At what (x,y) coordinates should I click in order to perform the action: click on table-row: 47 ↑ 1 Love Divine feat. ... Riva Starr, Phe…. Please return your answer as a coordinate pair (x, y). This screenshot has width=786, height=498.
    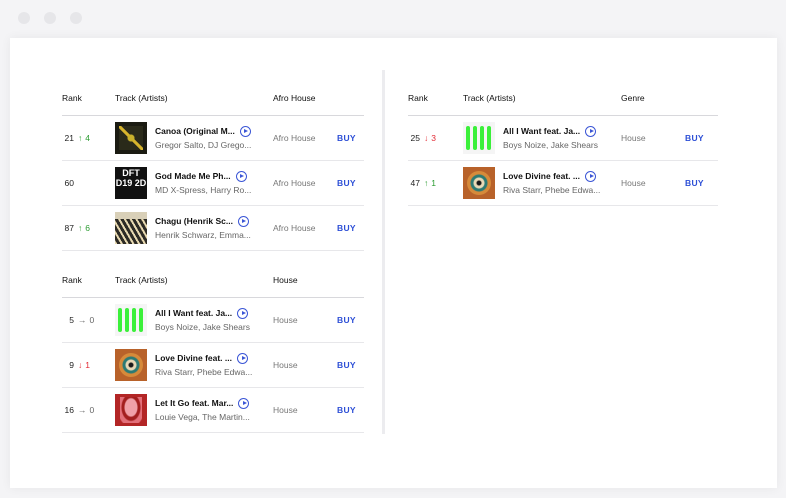
    Looking at the image, I should click on (563, 183).